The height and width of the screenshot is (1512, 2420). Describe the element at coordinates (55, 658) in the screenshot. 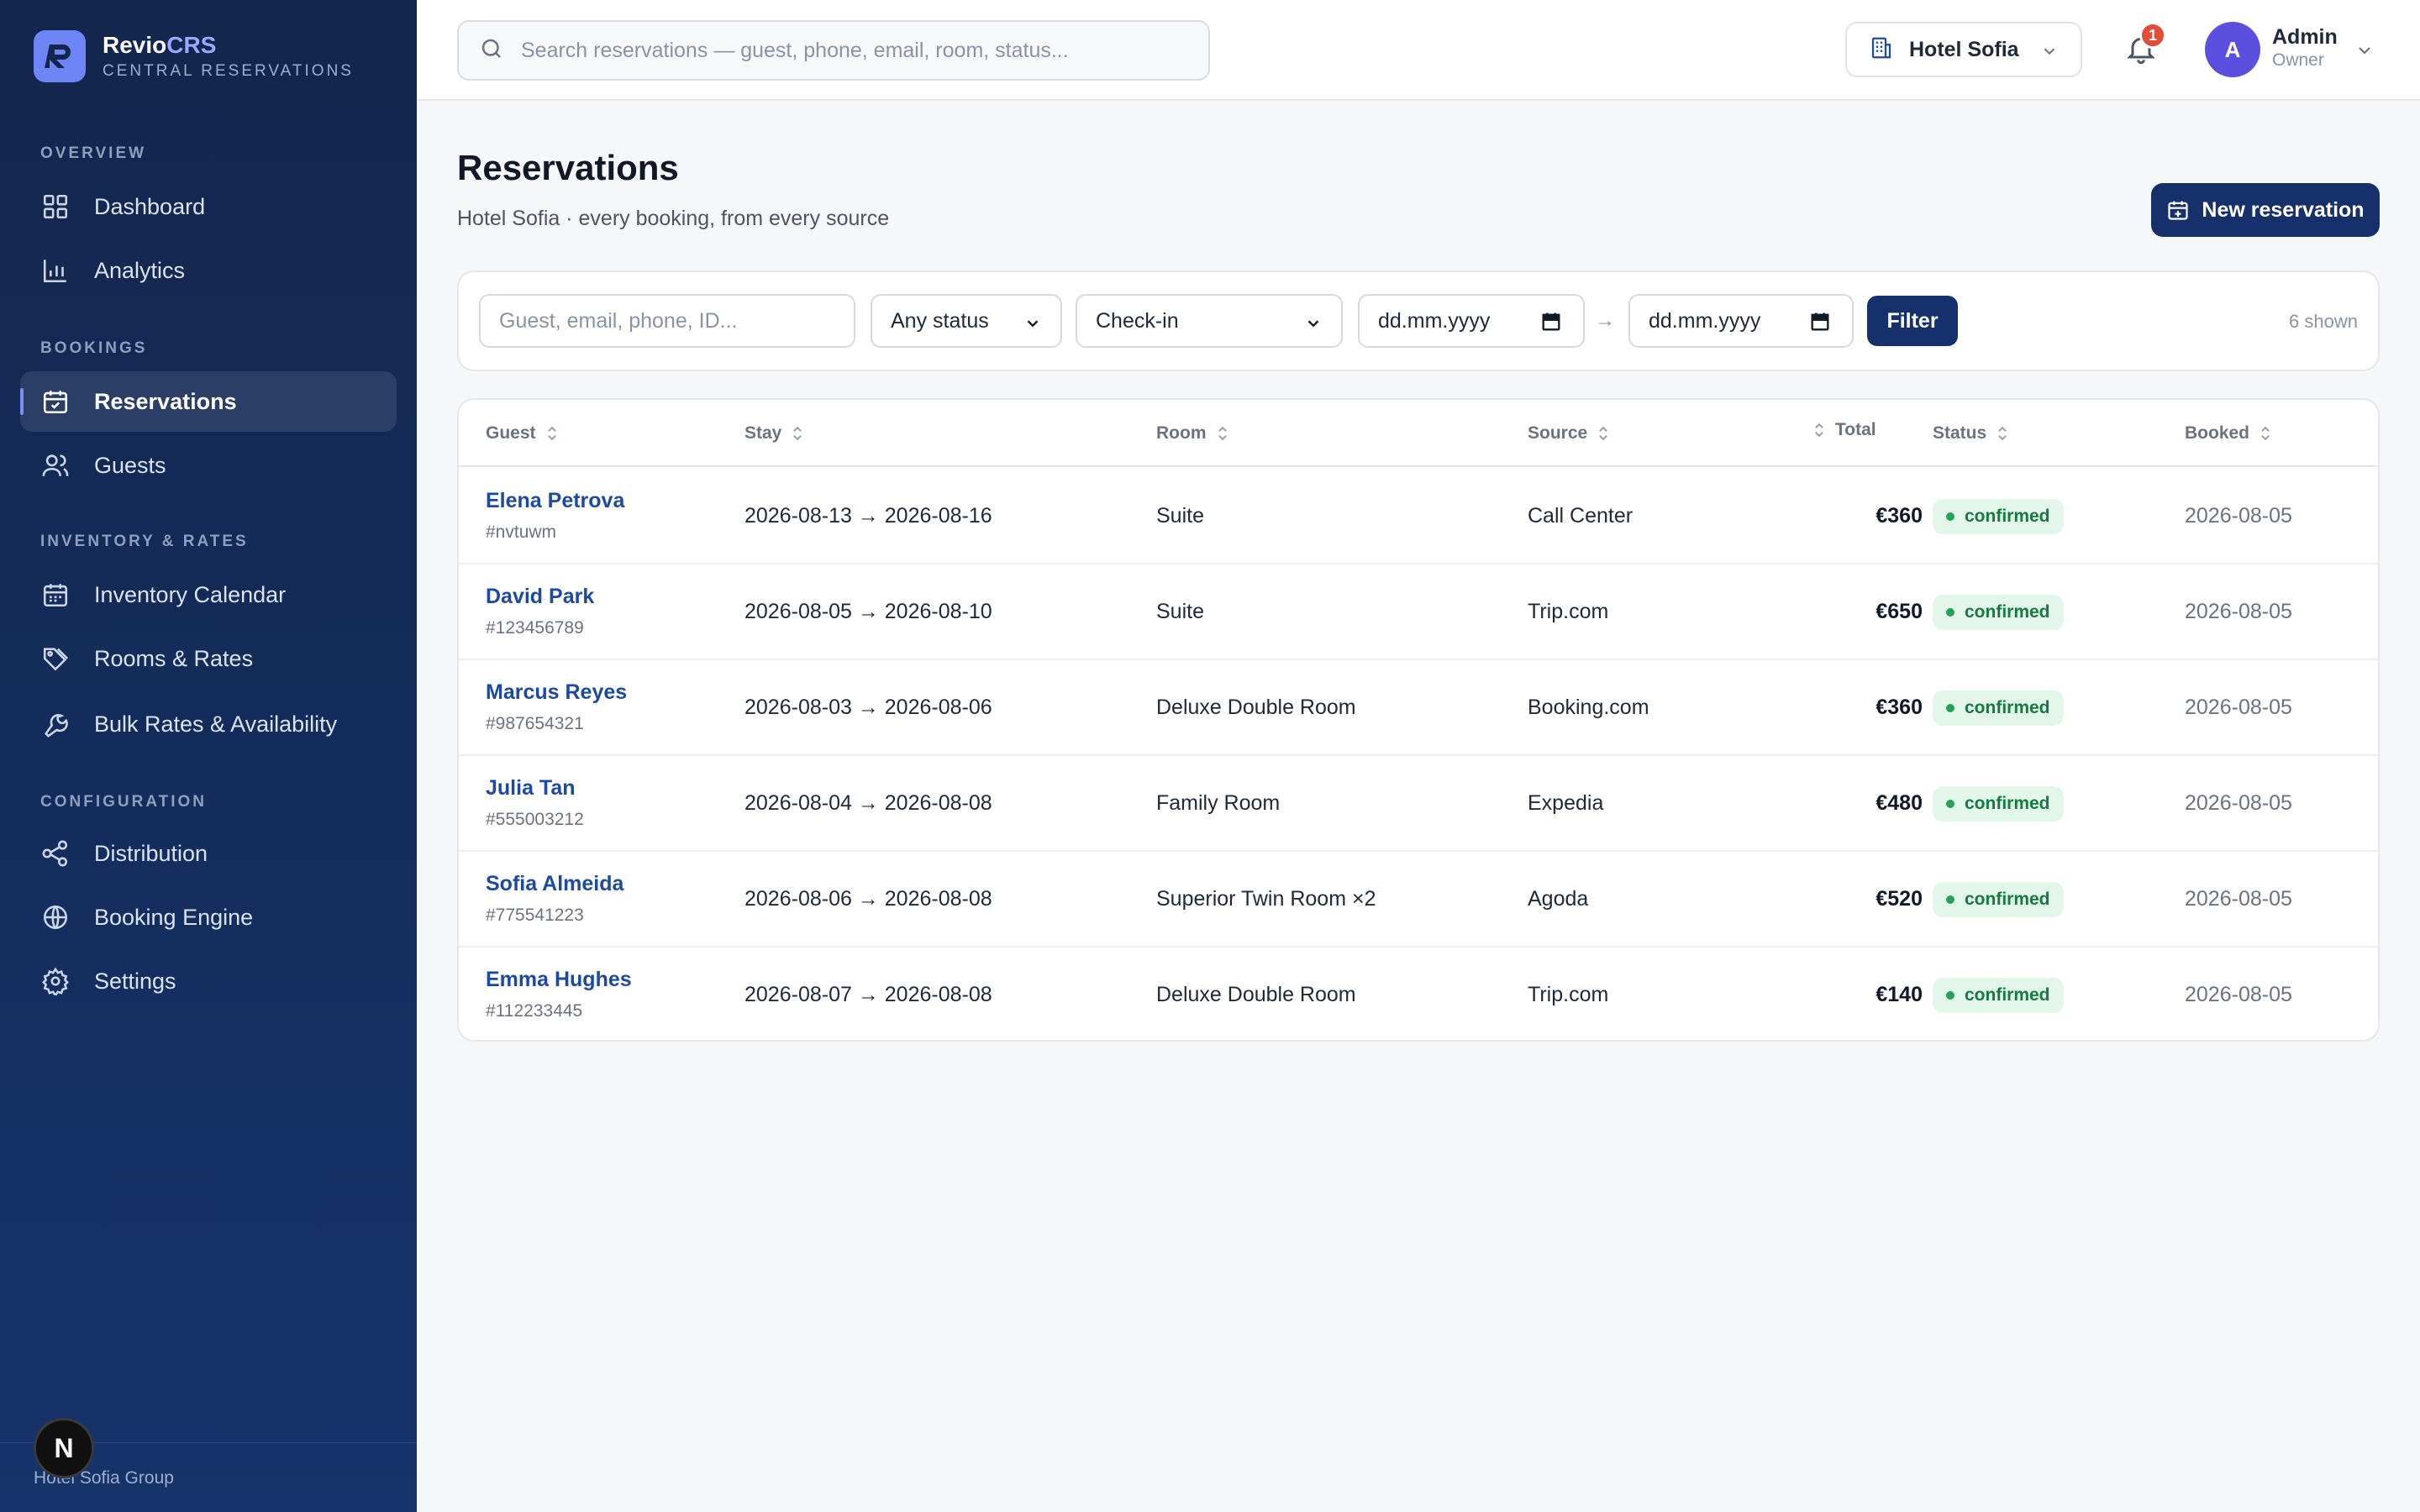

I see `tags-icon` at that location.